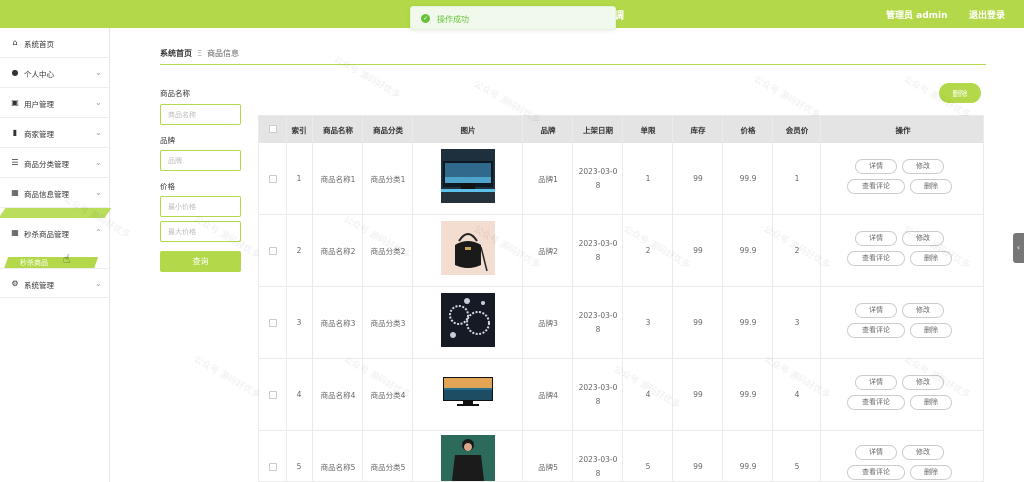 This screenshot has height=482, width=1024. I want to click on sidebar-item-categories: ☰ 商品分类管理 ⌄, so click(55, 163).